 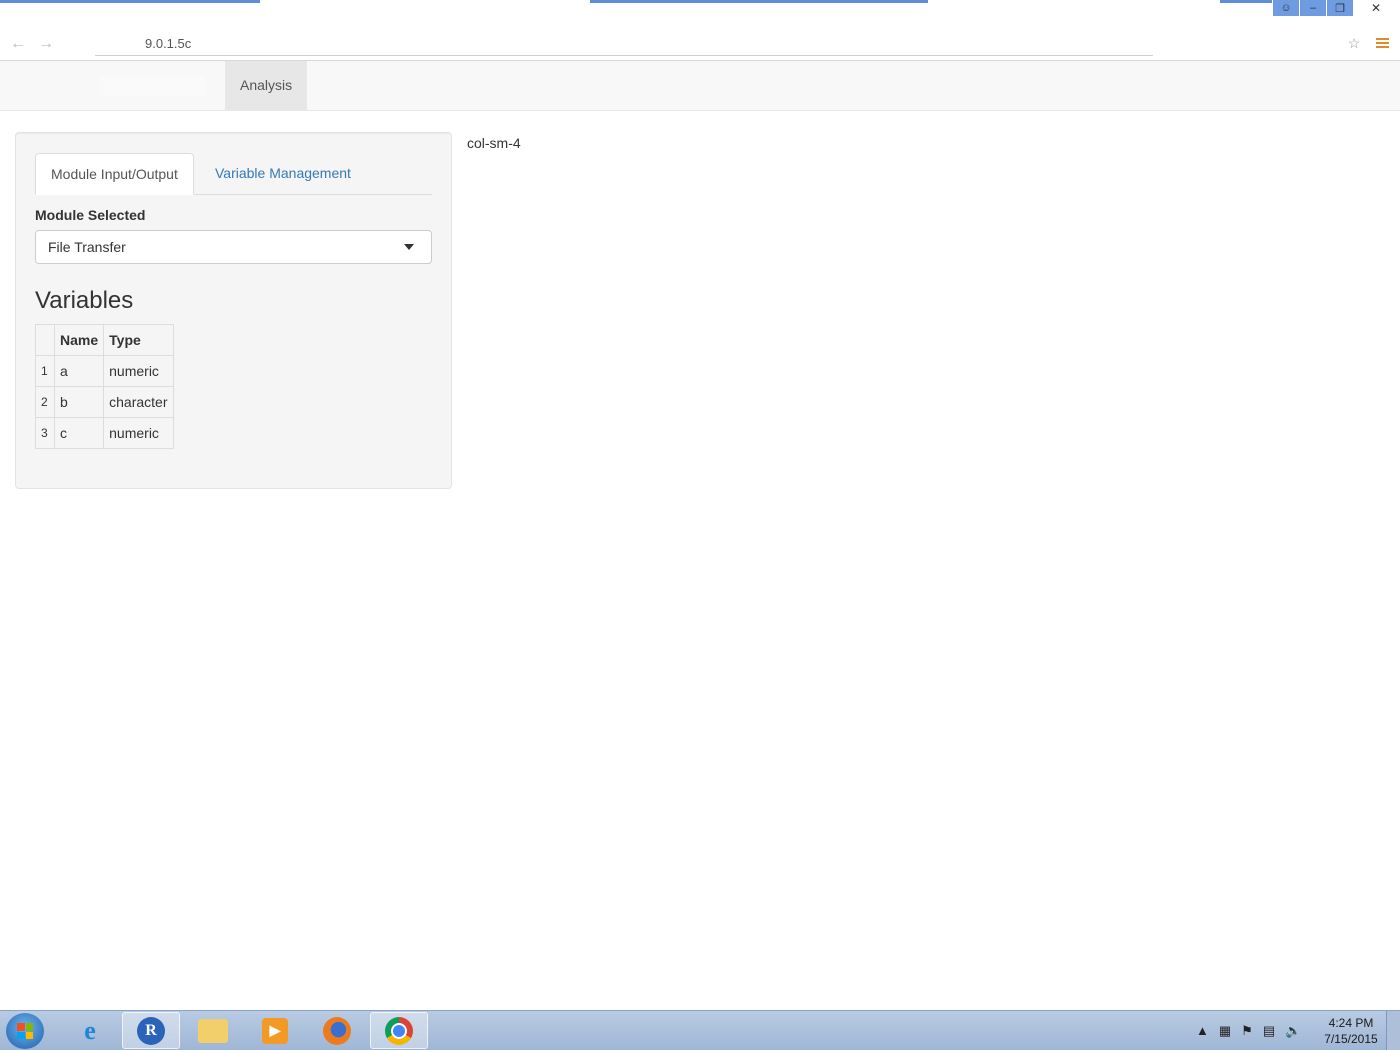 I want to click on taskbar-internet-explorer: e, so click(x=90, y=1030).